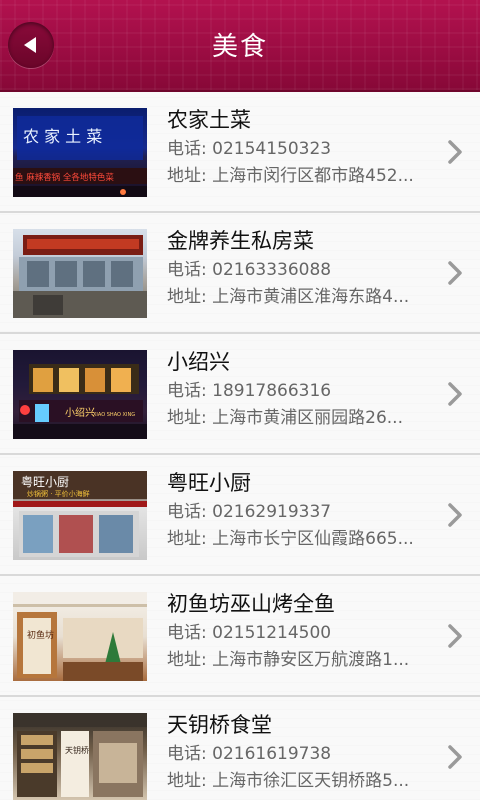 This screenshot has height=800, width=480. Describe the element at coordinates (249, 391) in the screenshot. I see `restaurant-phone: 电话: 18917866316` at that location.